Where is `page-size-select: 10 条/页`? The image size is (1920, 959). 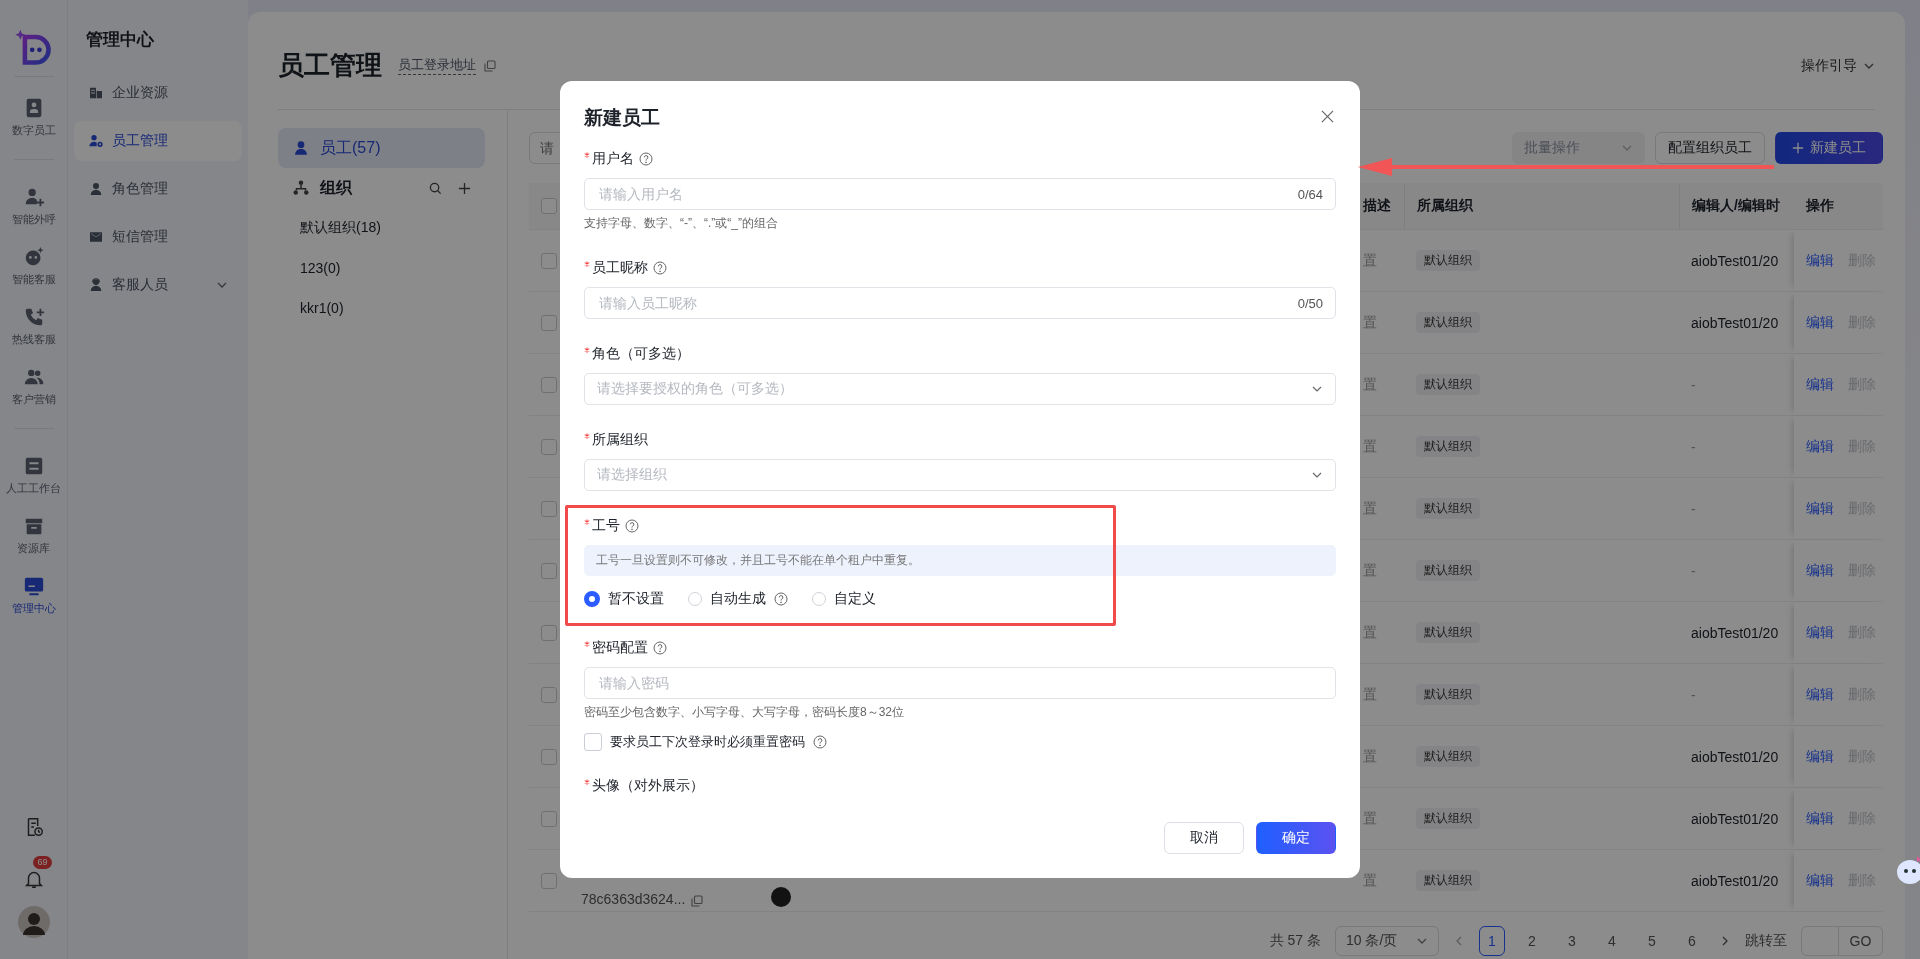
page-size-select: 10 条/页 is located at coordinates (1387, 941).